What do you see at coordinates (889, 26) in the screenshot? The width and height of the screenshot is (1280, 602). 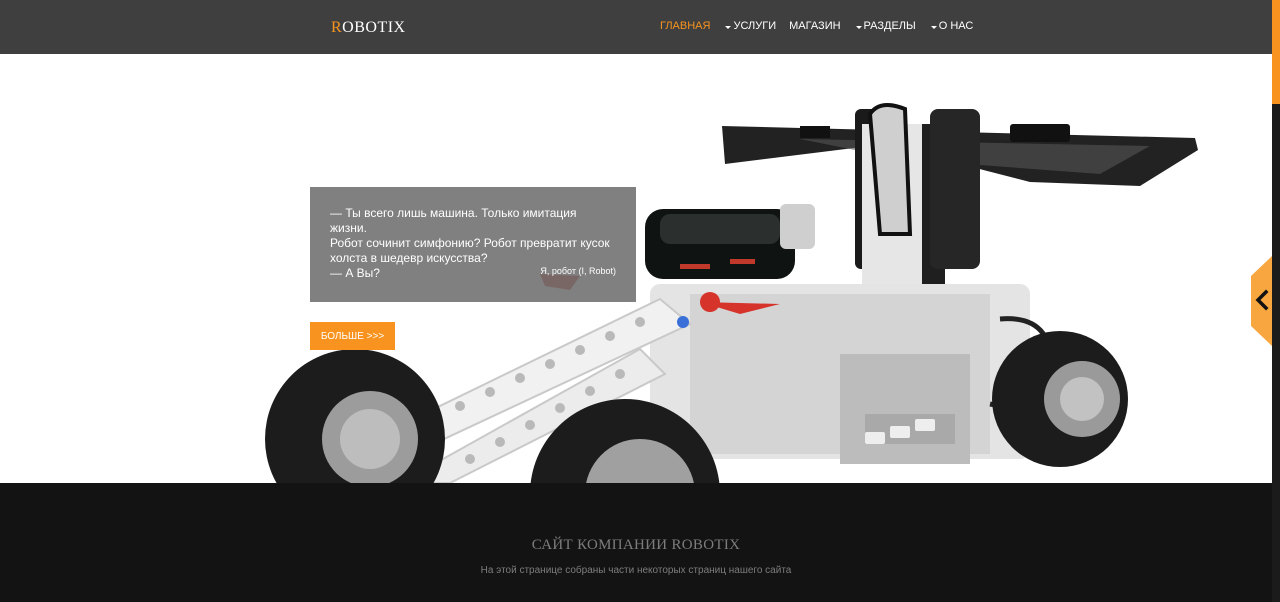 I see `nav-item-label: РАЗДЕЛЫ` at bounding box center [889, 26].